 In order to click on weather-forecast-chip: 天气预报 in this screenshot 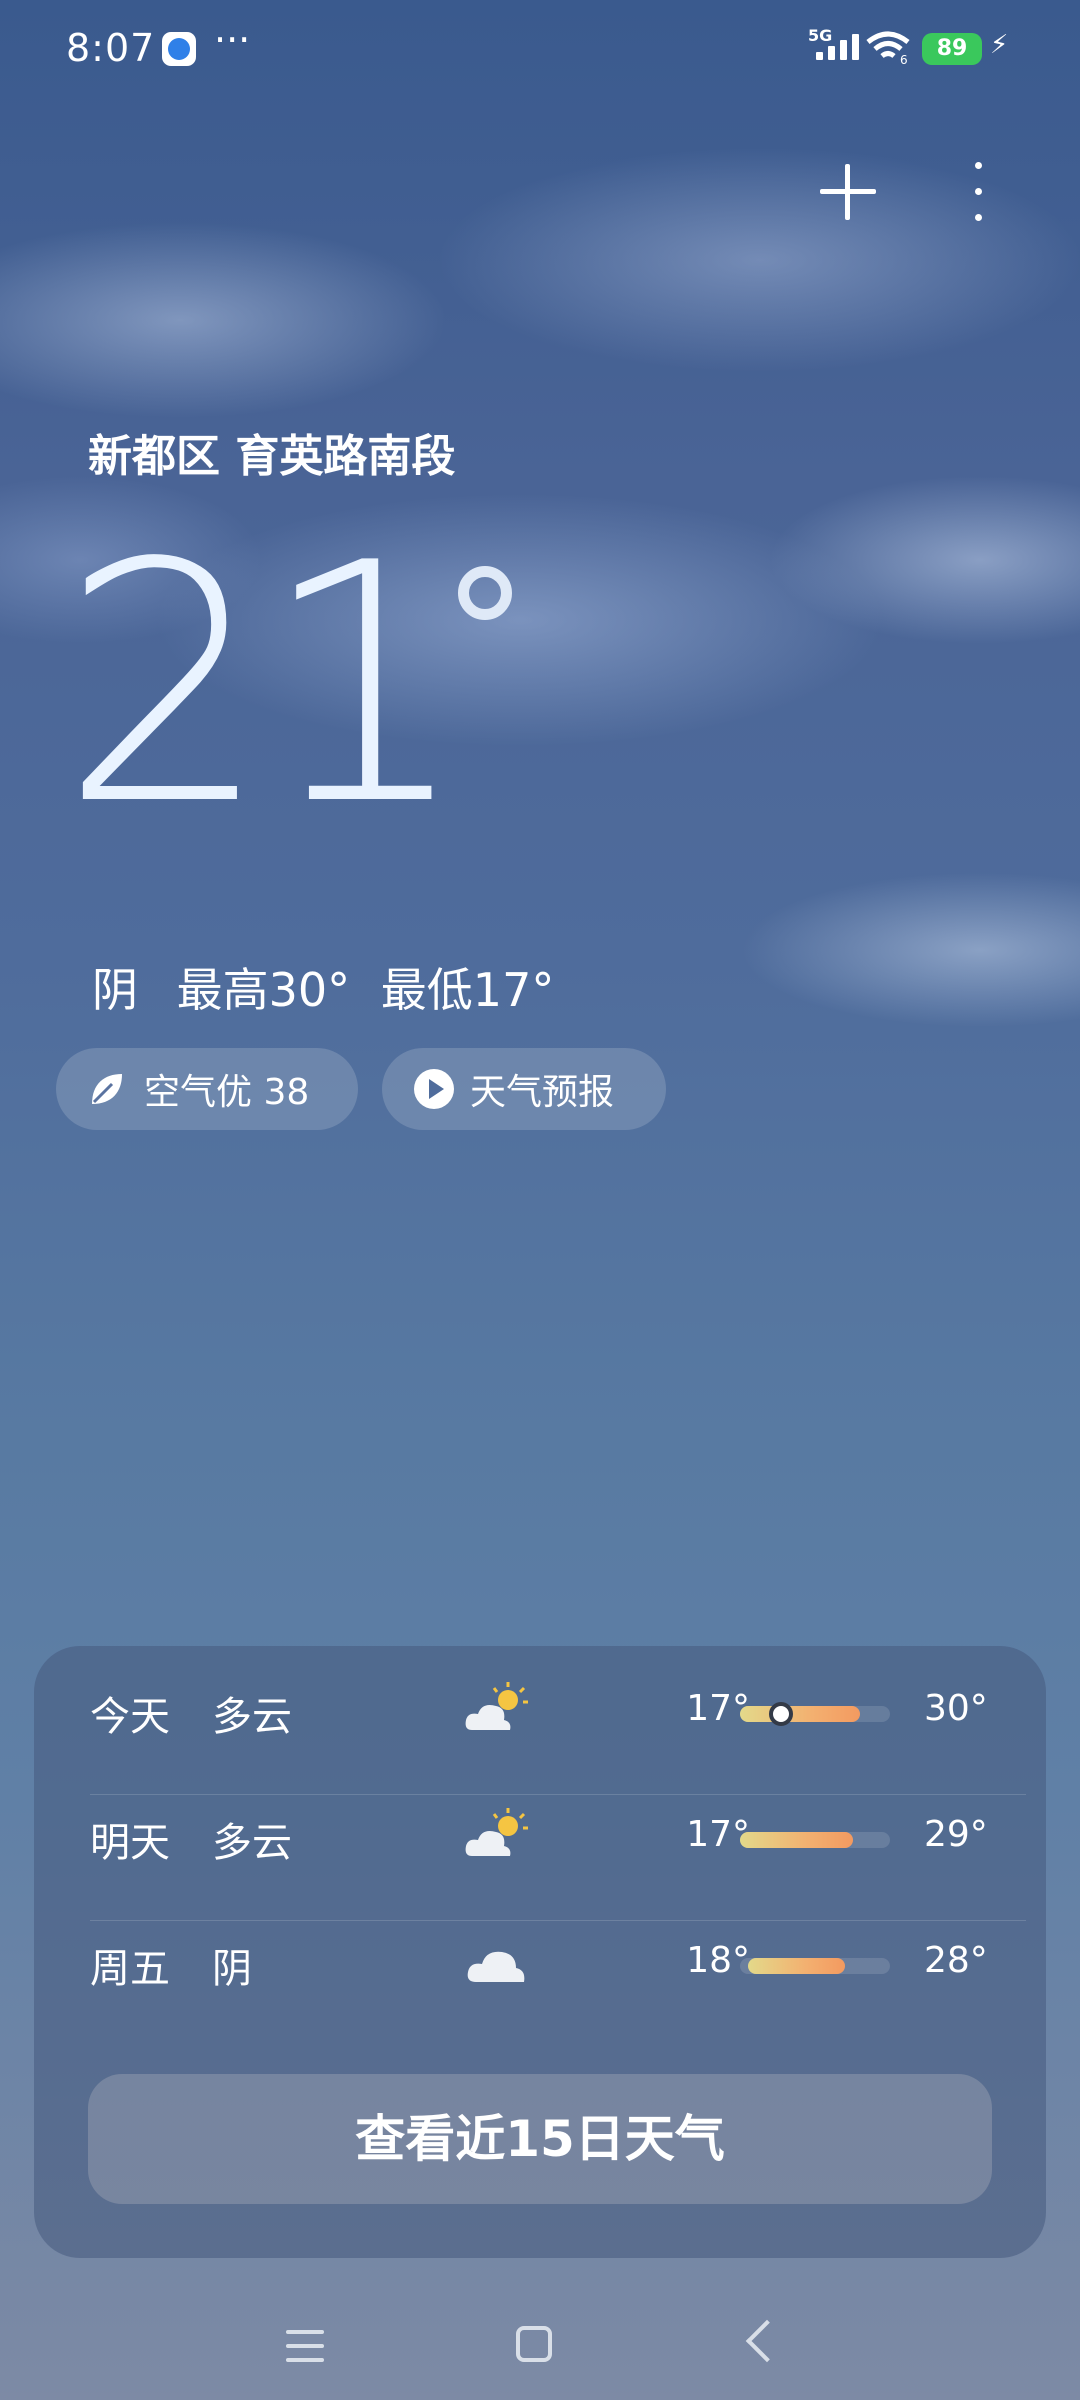, I will do `click(524, 1089)`.